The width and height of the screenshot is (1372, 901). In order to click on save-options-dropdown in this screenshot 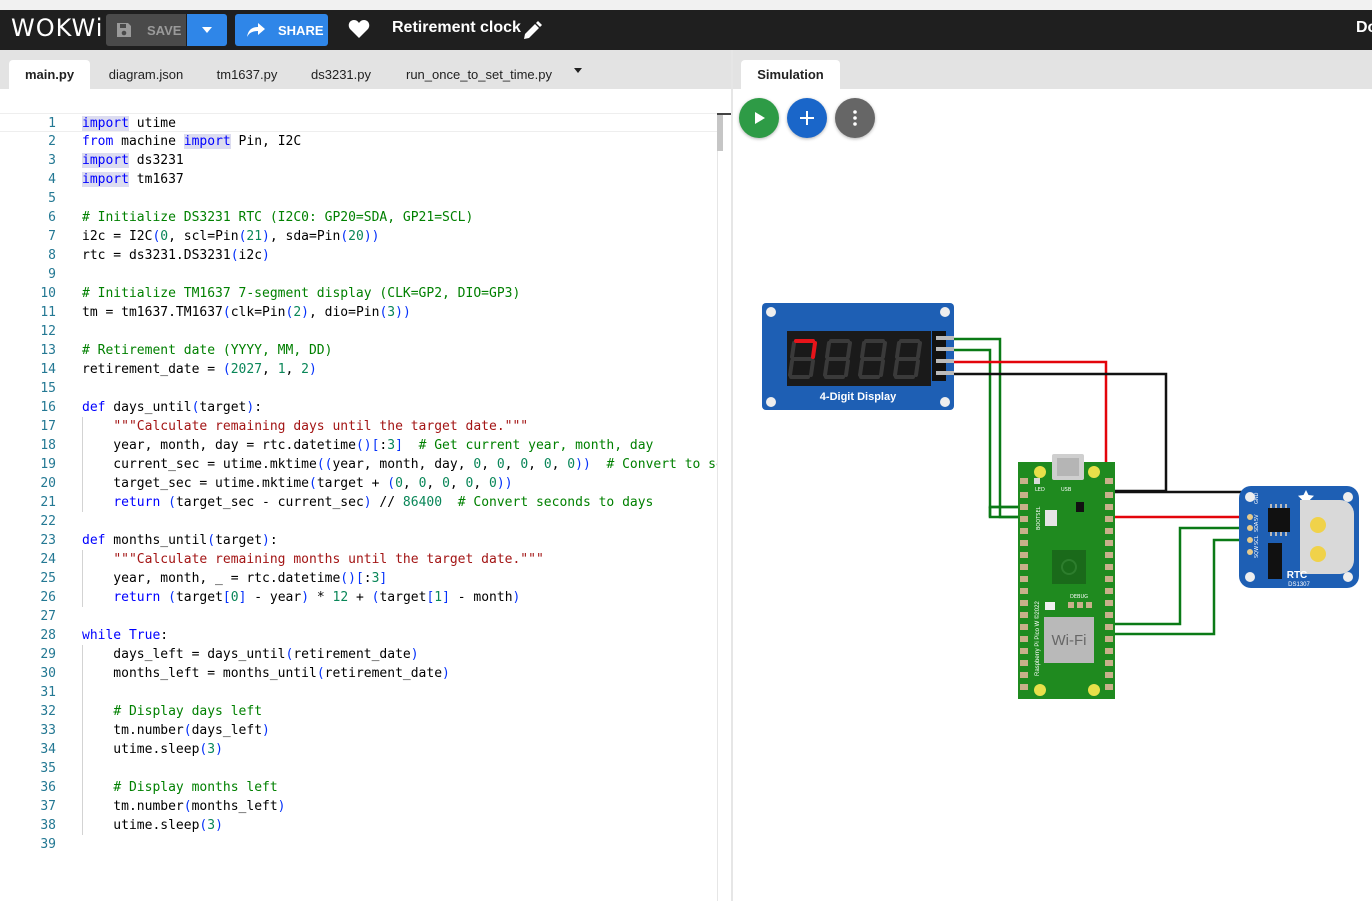, I will do `click(207, 30)`.